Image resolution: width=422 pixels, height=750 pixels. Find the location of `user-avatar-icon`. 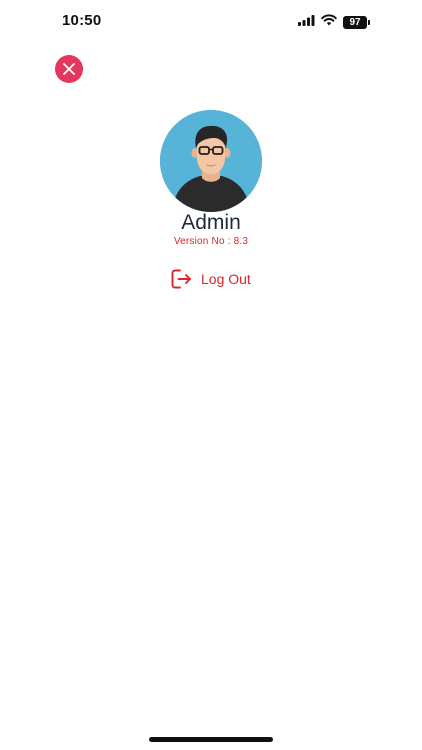

user-avatar-icon is located at coordinates (211, 161).